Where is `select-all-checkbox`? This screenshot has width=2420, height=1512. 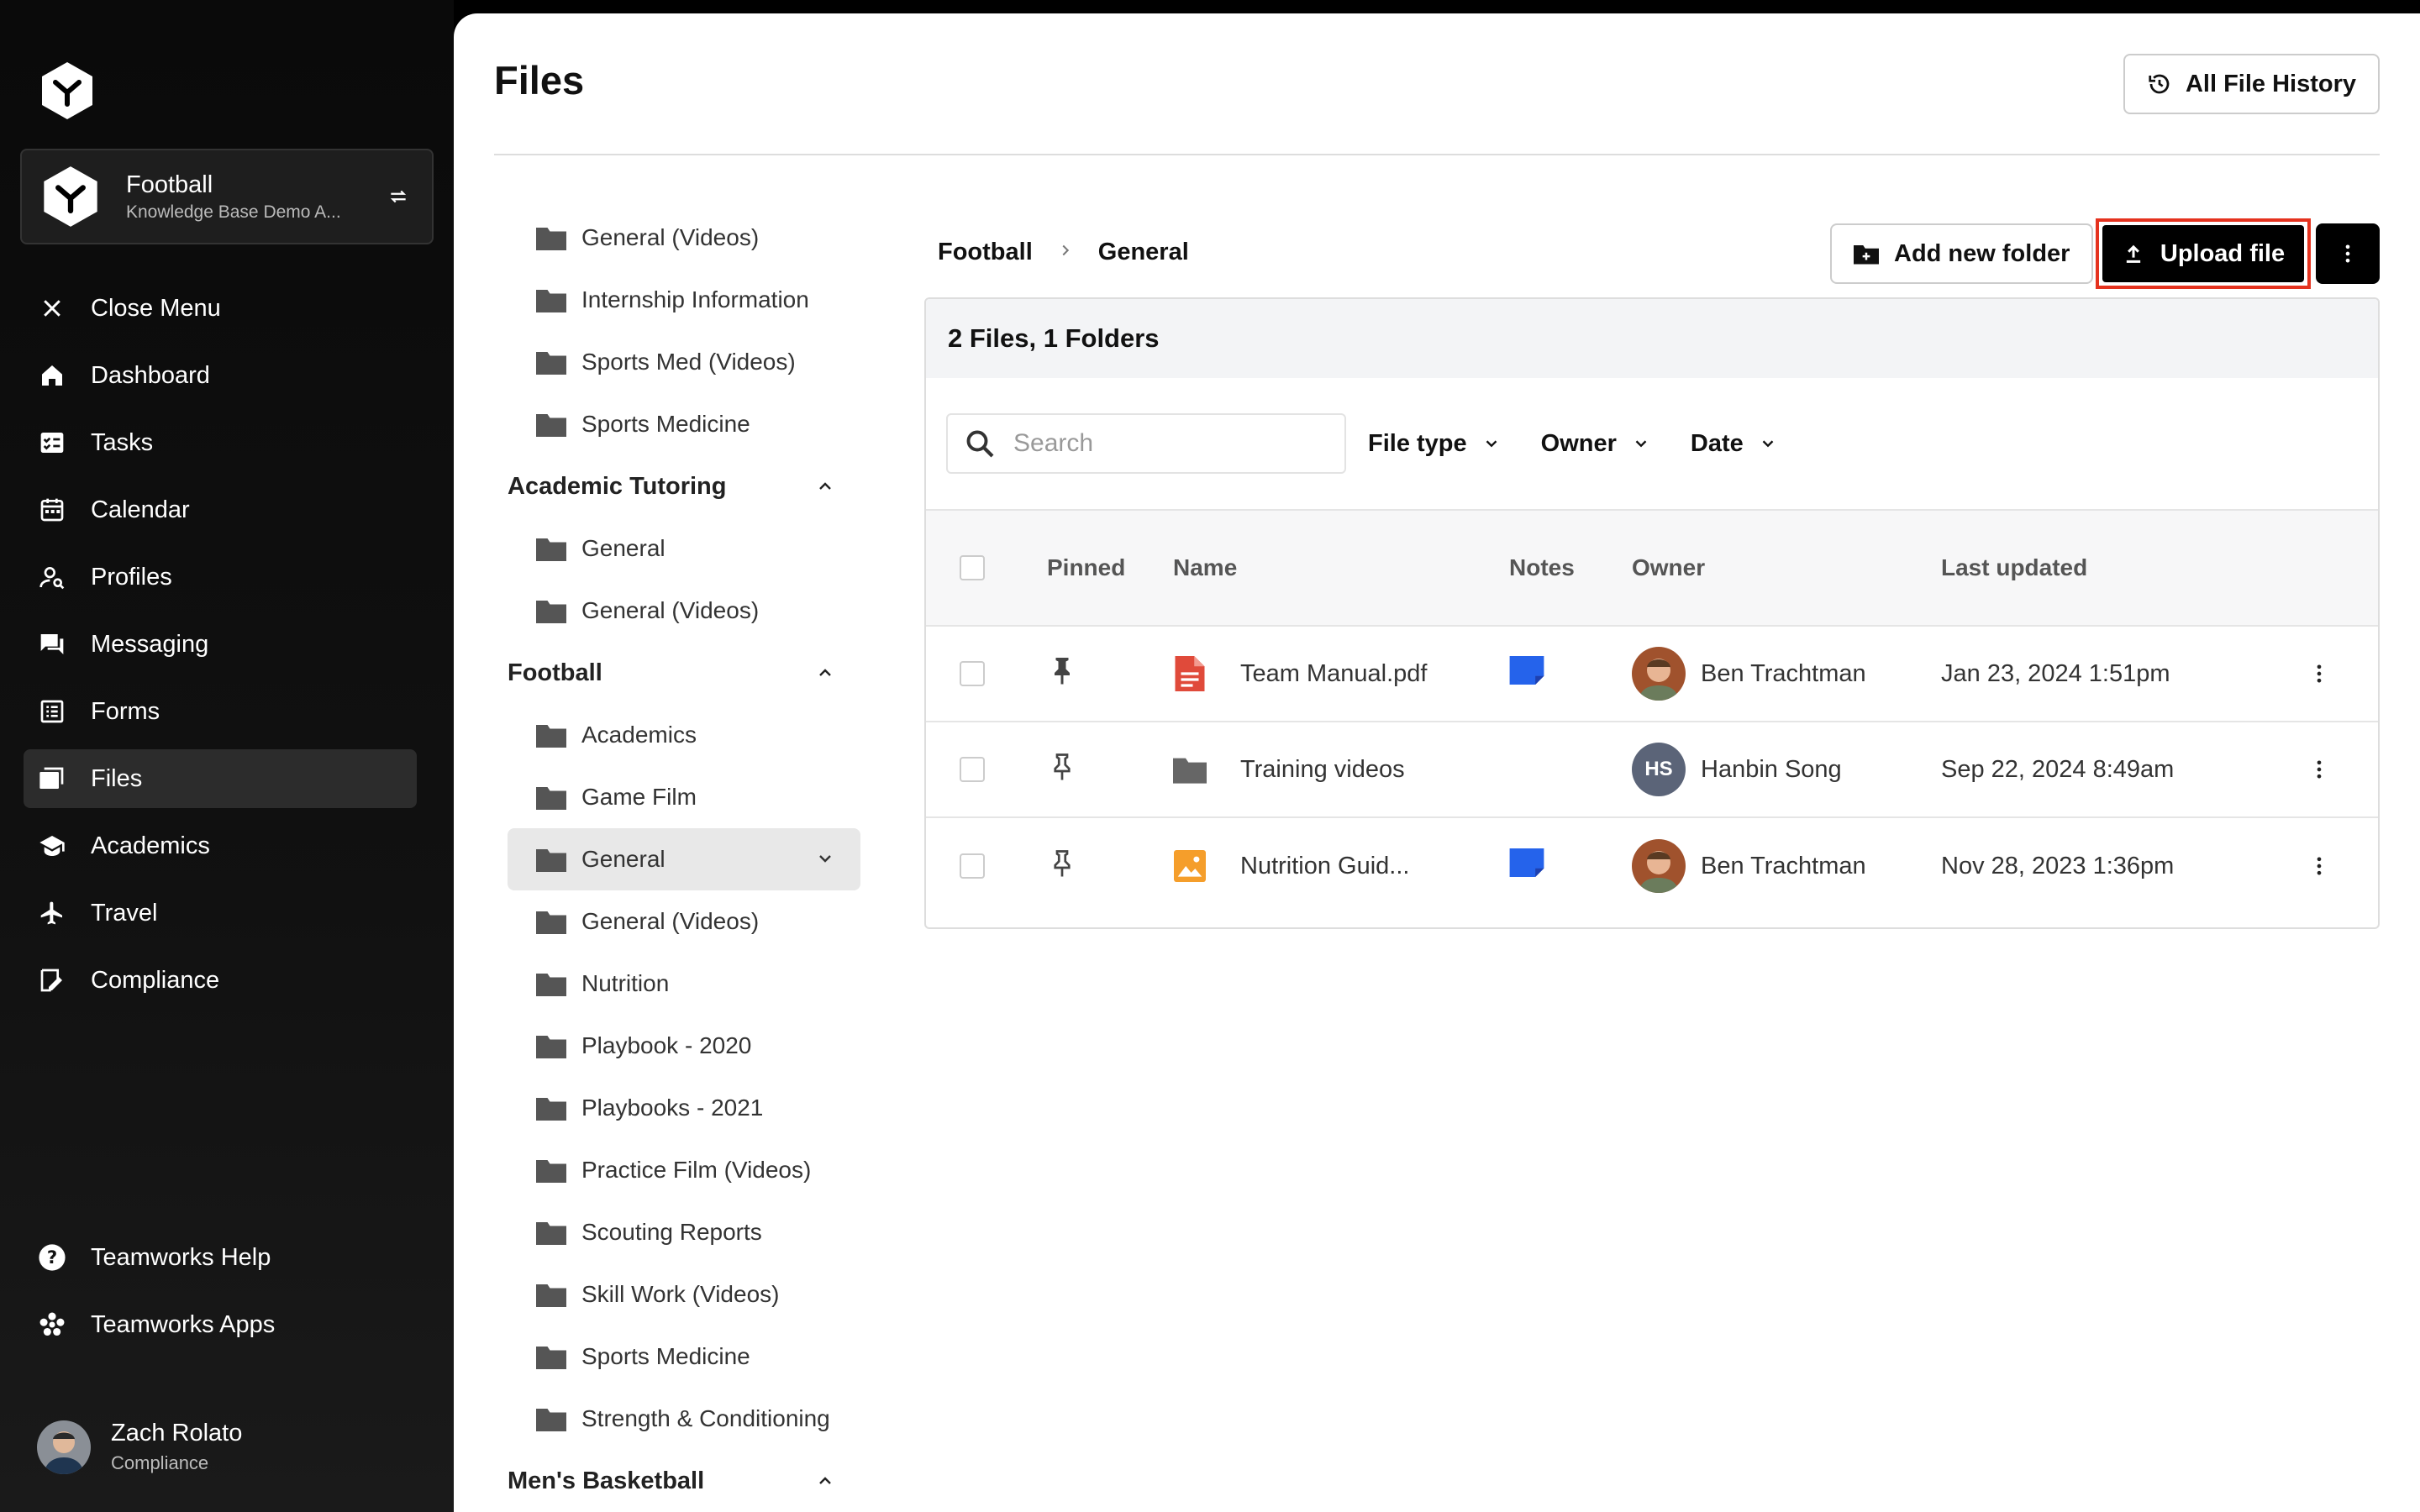
select-all-checkbox is located at coordinates (972, 567).